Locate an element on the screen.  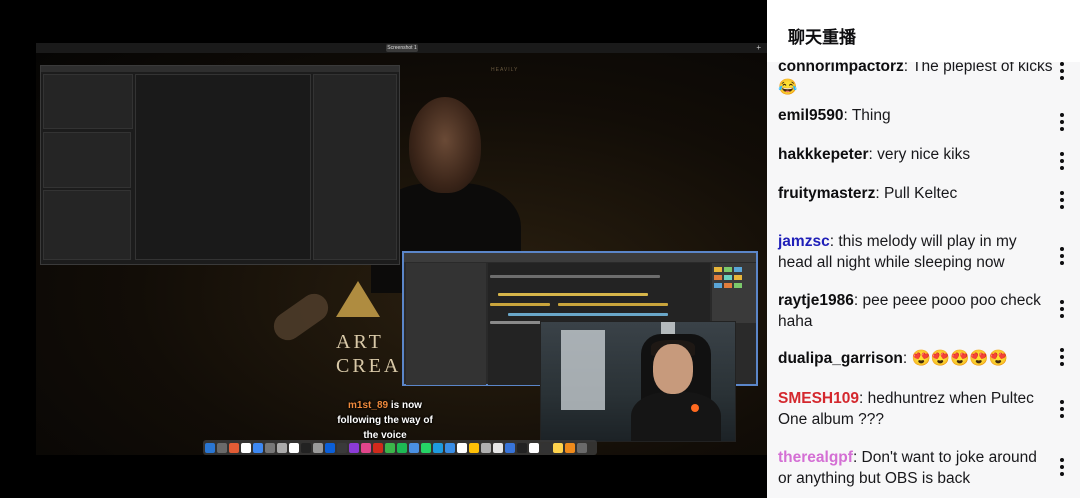
editor-file-tree is located at coordinates (87, 160).